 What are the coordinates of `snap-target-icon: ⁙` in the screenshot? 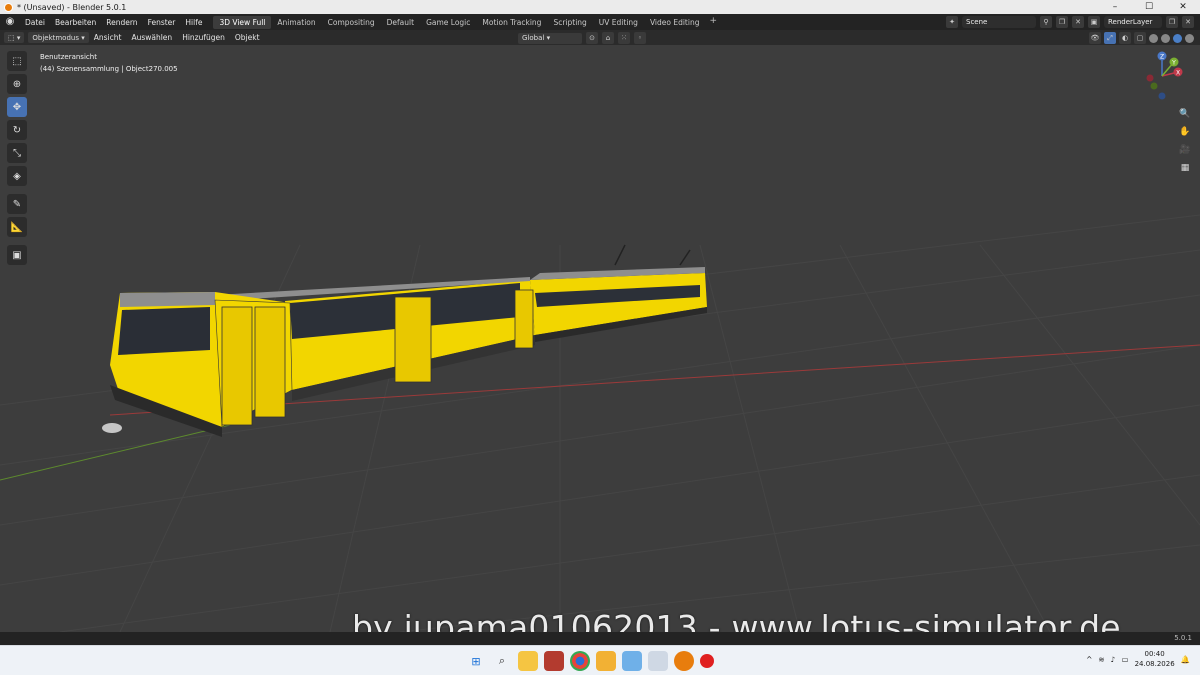 It's located at (624, 38).